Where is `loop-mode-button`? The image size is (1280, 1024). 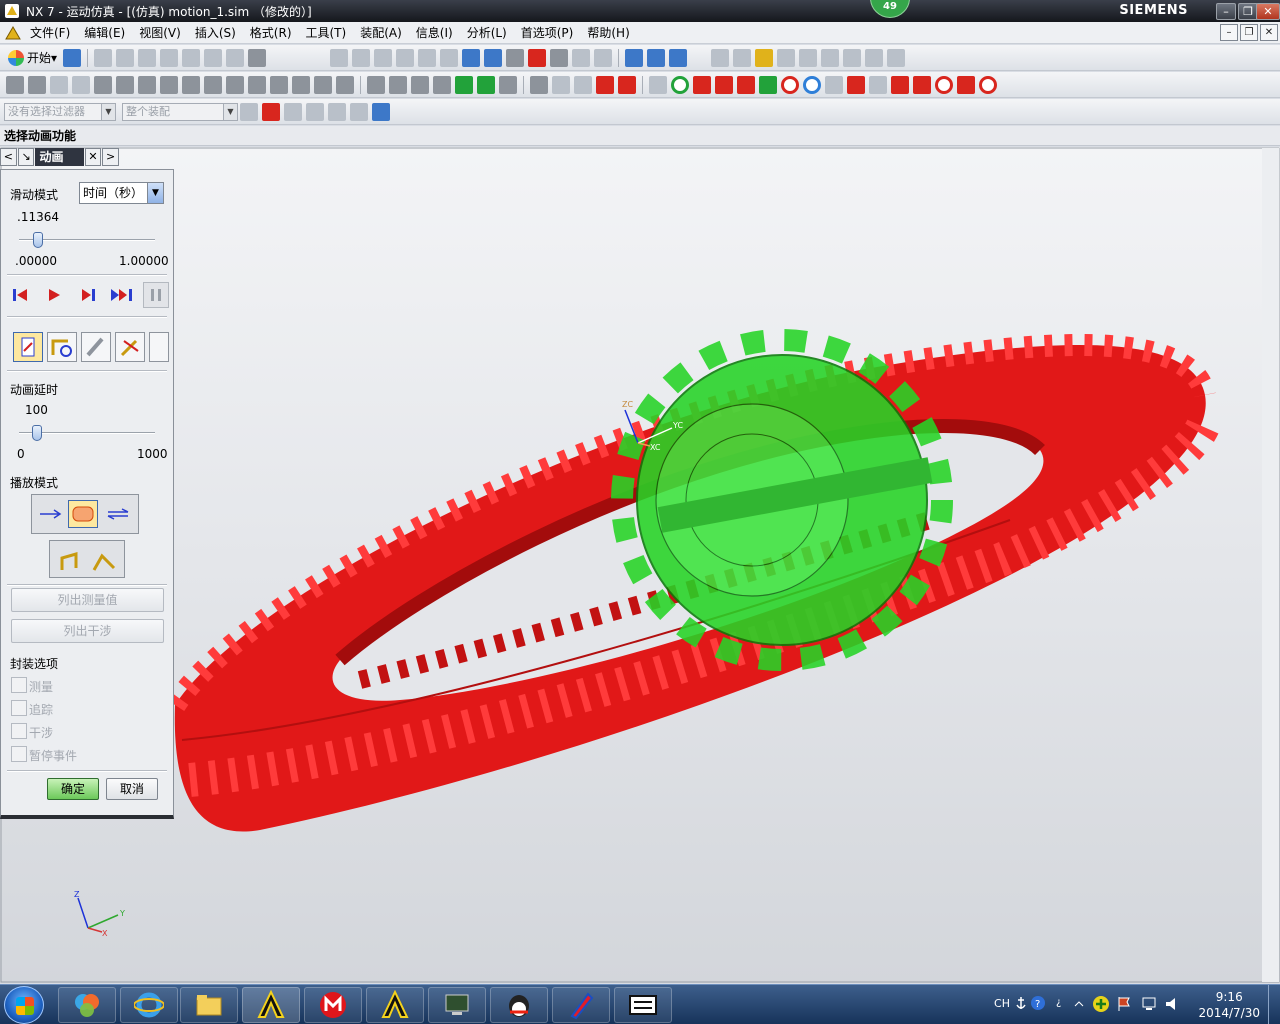 loop-mode-button is located at coordinates (83, 514).